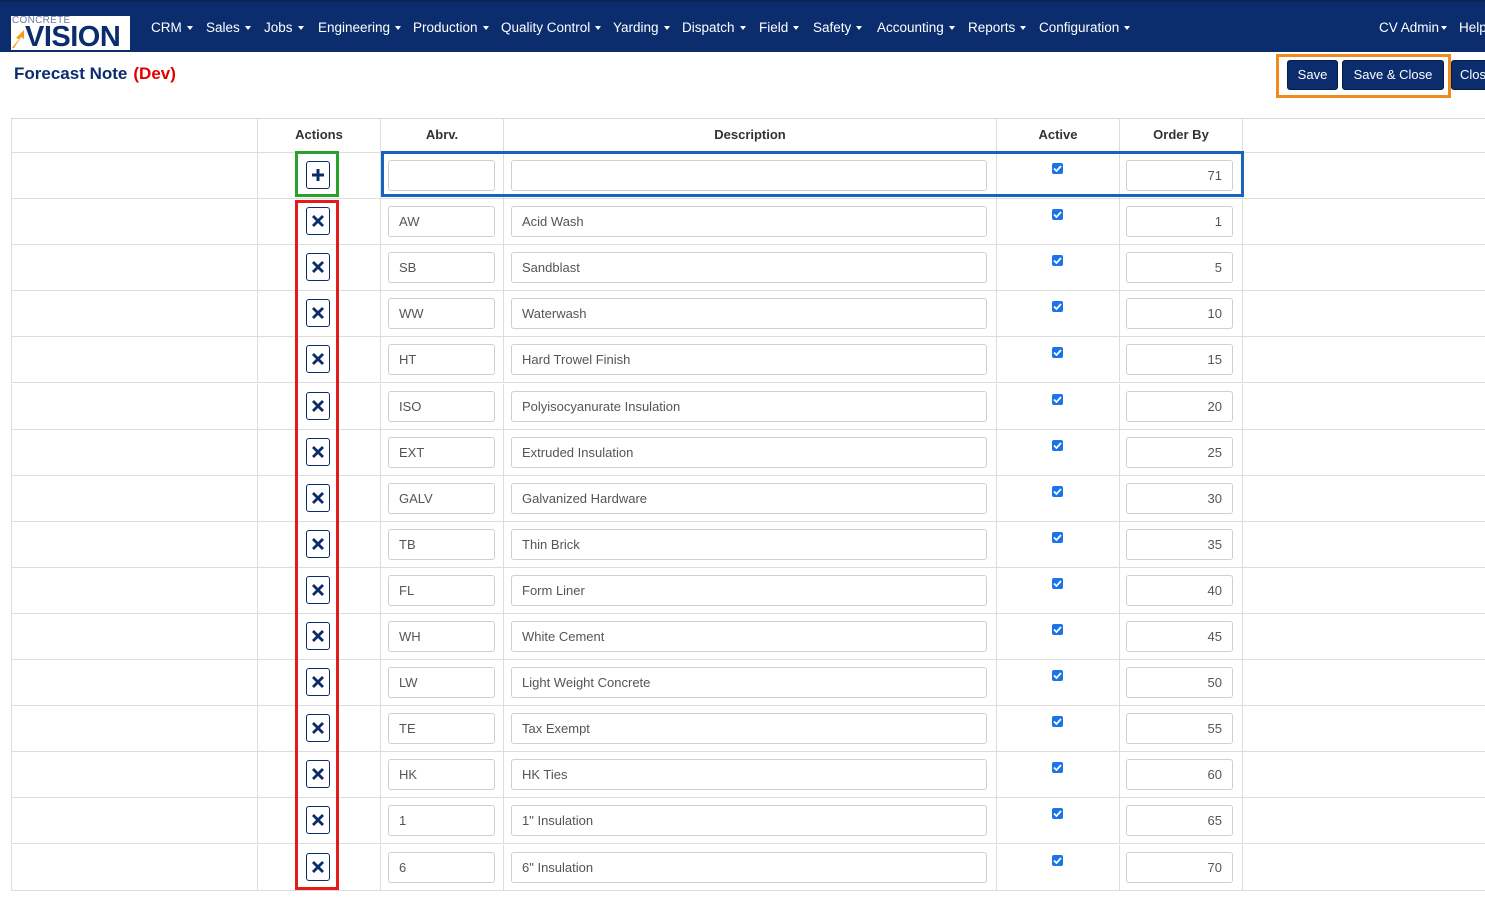 The width and height of the screenshot is (1485, 905). What do you see at coordinates (441, 775) in the screenshot?
I see `abrv-input: HK` at bounding box center [441, 775].